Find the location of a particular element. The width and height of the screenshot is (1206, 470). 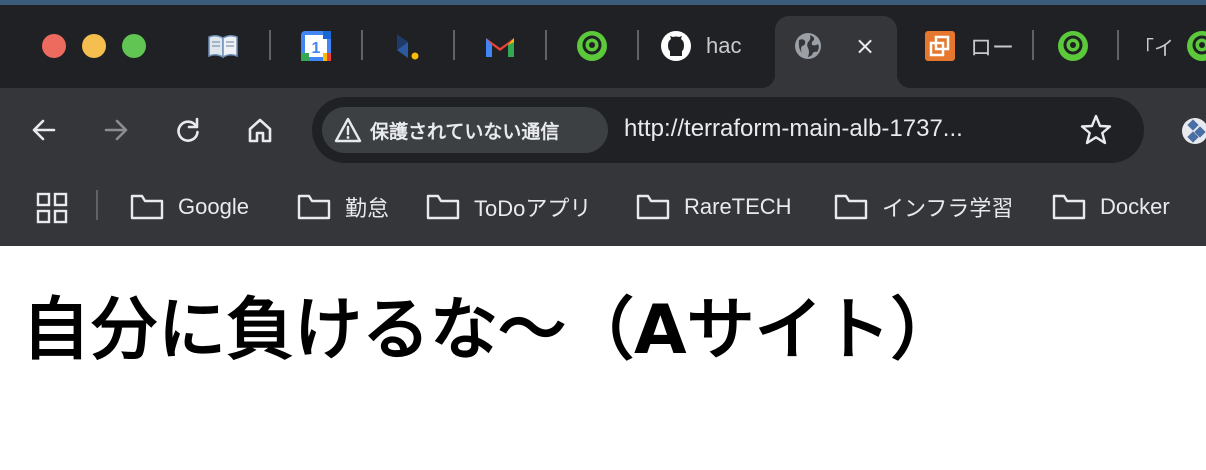

github-icon is located at coordinates (676, 46).